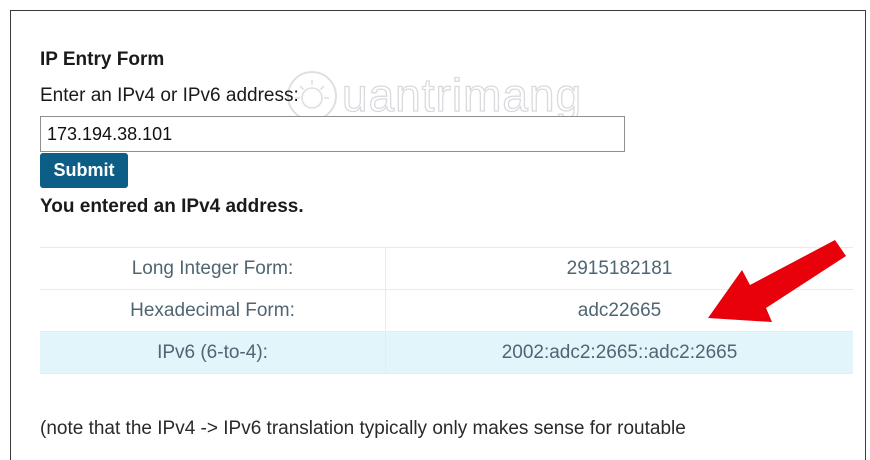  What do you see at coordinates (84, 170) in the screenshot?
I see `submit-button: Submit` at bounding box center [84, 170].